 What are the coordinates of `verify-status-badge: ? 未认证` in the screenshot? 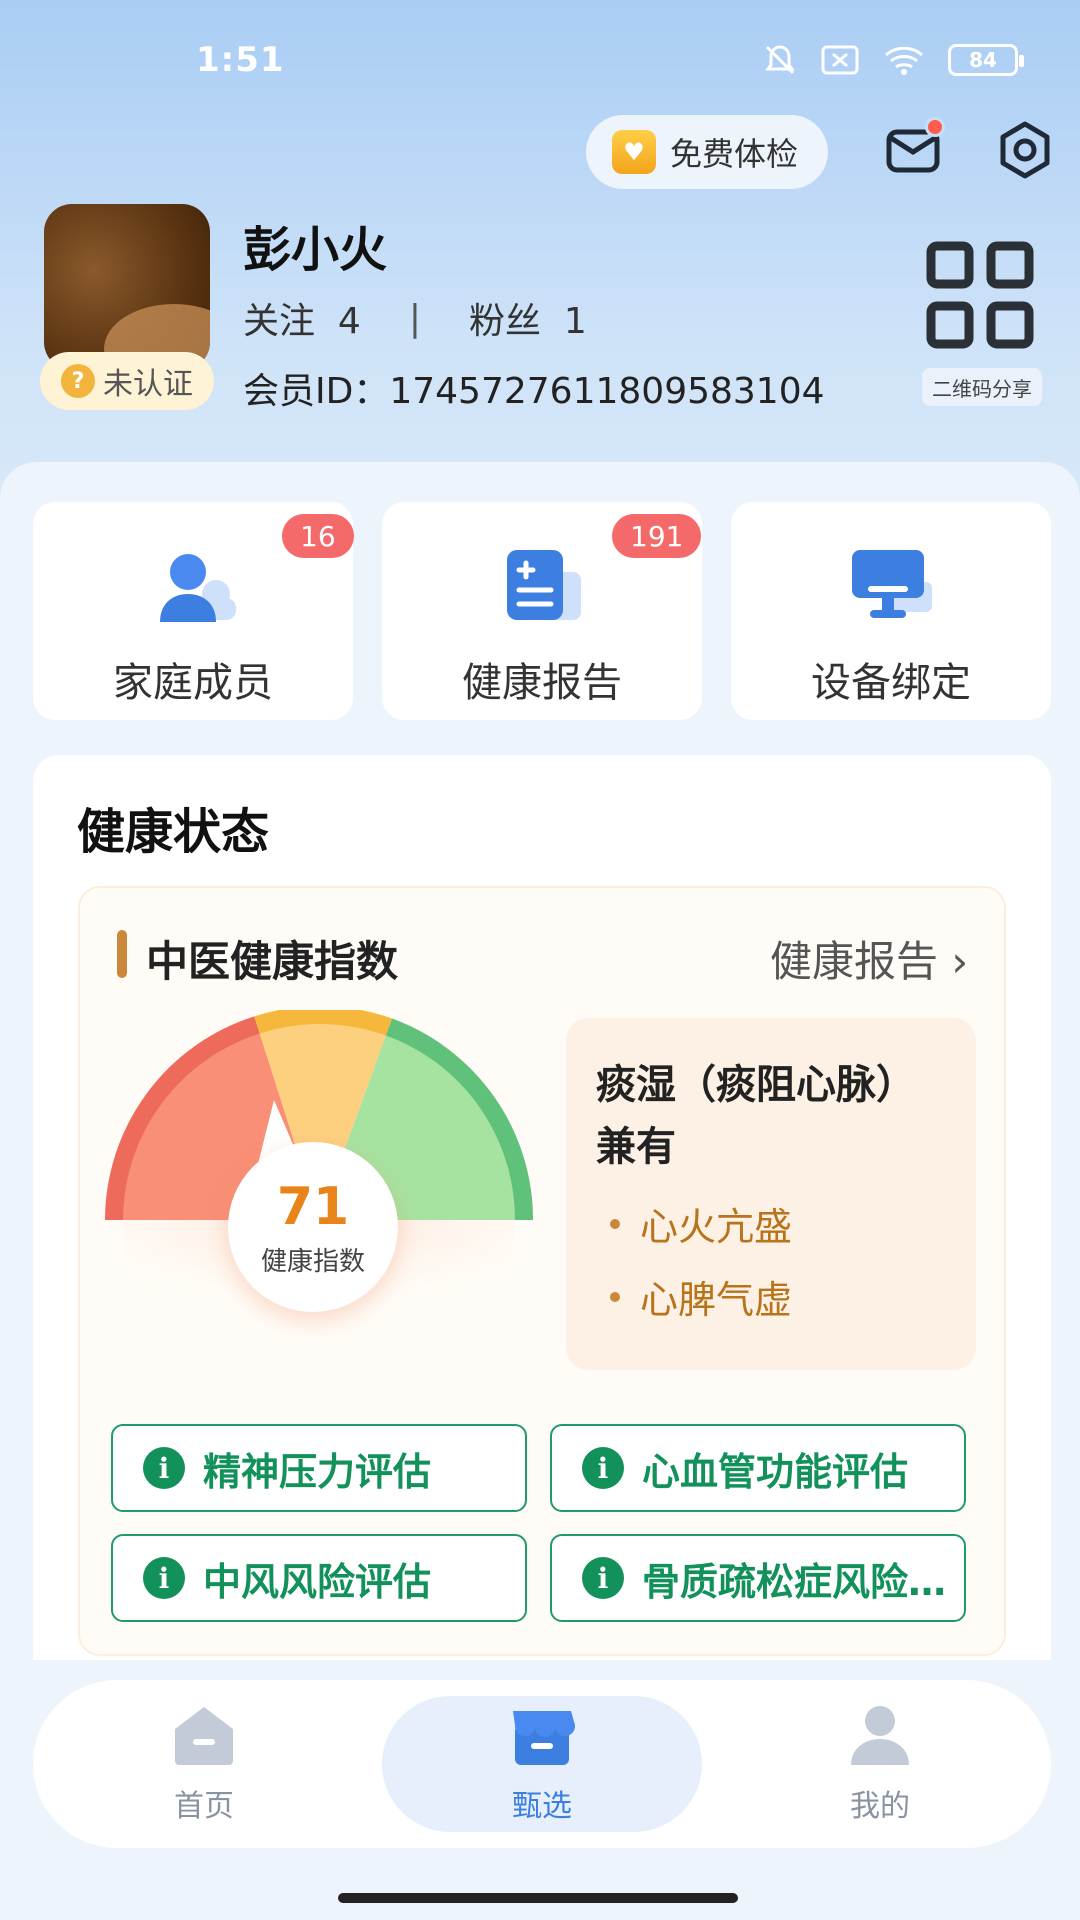 It's located at (127, 381).